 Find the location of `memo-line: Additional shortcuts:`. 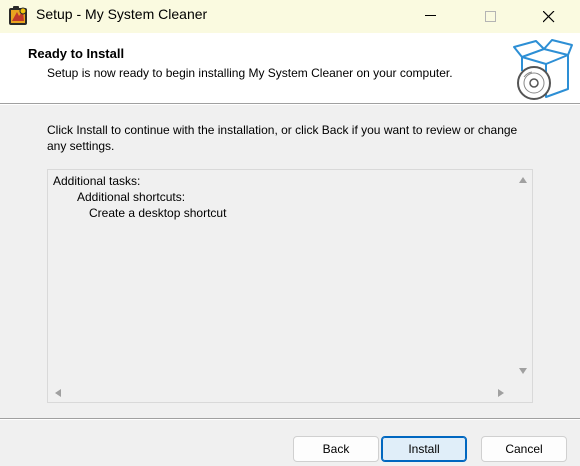

memo-line: Additional shortcuts: is located at coordinates (131, 197).